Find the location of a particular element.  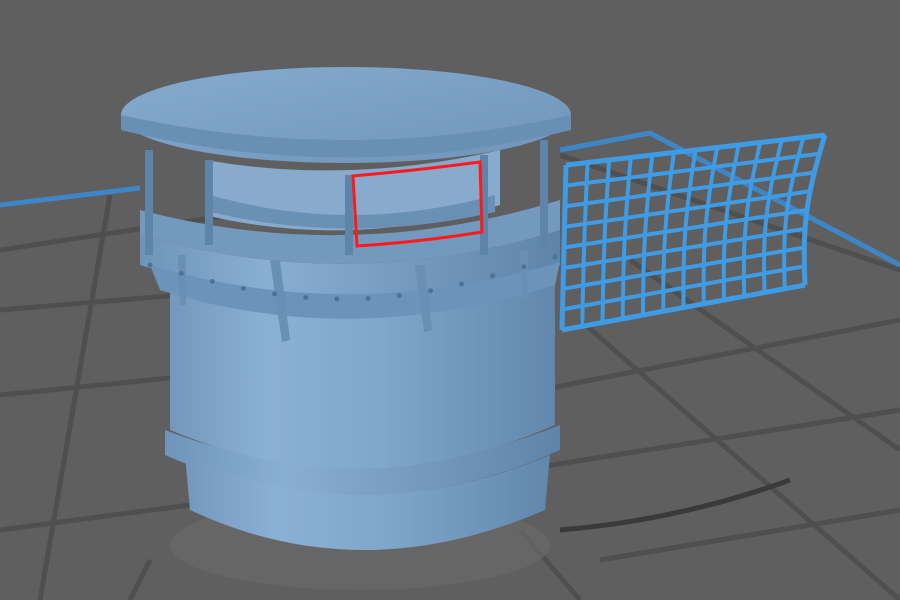

screen-grid-panel is located at coordinates (693, 232).